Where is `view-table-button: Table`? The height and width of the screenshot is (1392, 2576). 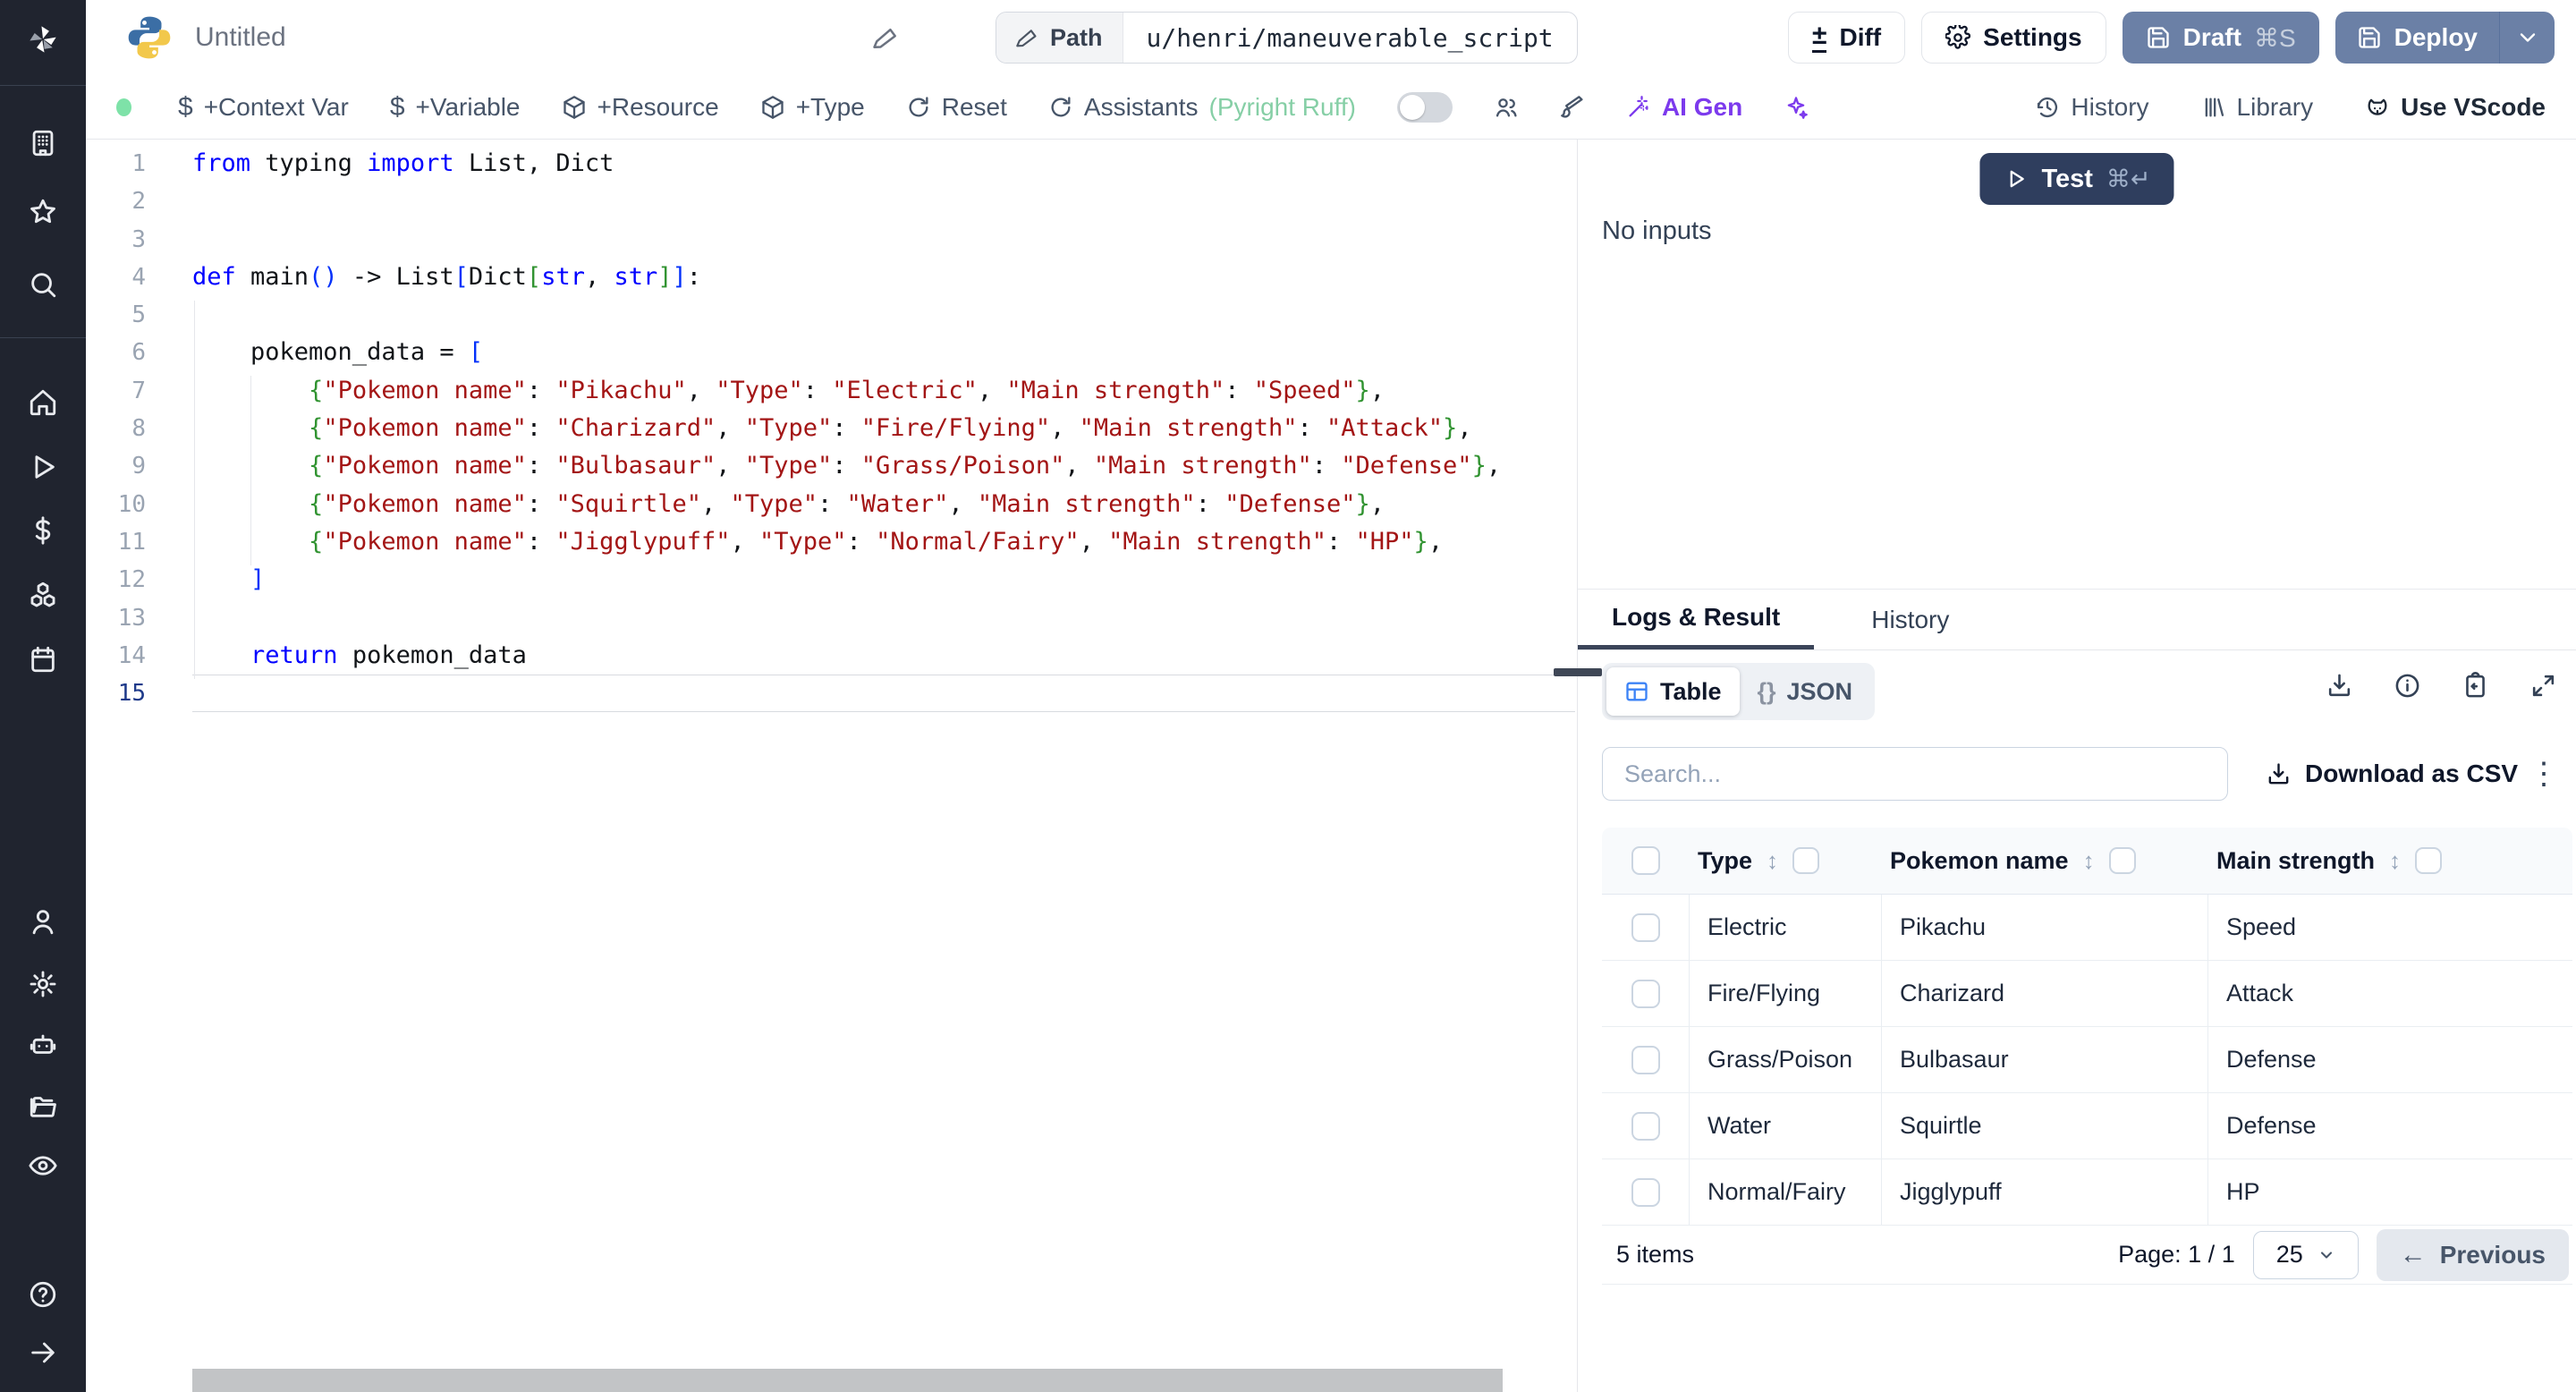
view-table-button: Table is located at coordinates (1673, 691).